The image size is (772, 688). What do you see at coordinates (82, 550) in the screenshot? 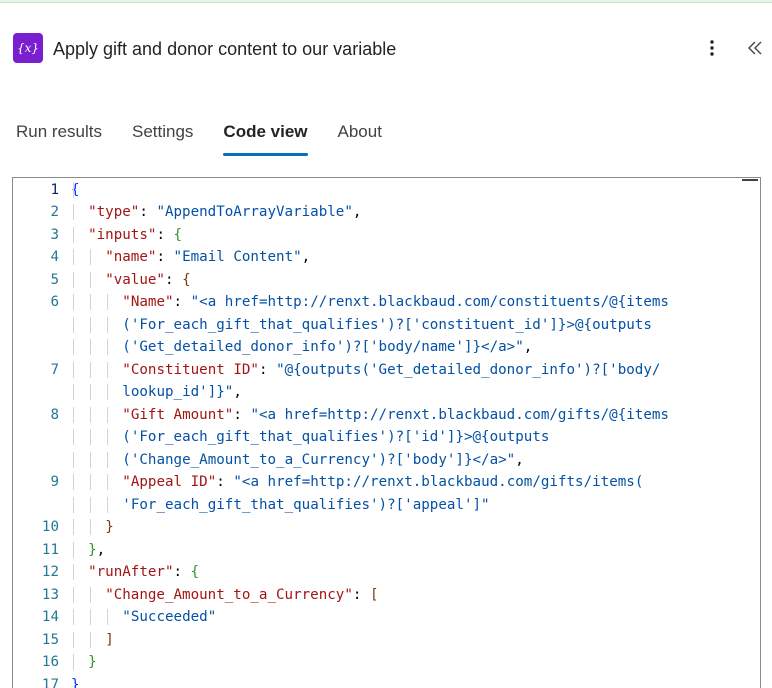
I see `code-text: },` at bounding box center [82, 550].